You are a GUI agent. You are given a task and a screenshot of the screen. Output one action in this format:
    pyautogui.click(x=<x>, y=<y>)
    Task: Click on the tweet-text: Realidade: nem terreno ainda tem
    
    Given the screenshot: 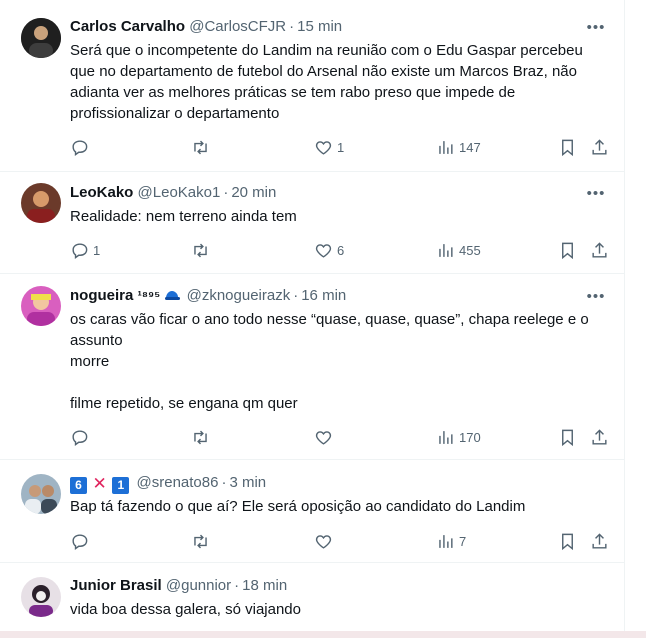 What is the action you would take?
    pyautogui.click(x=183, y=216)
    